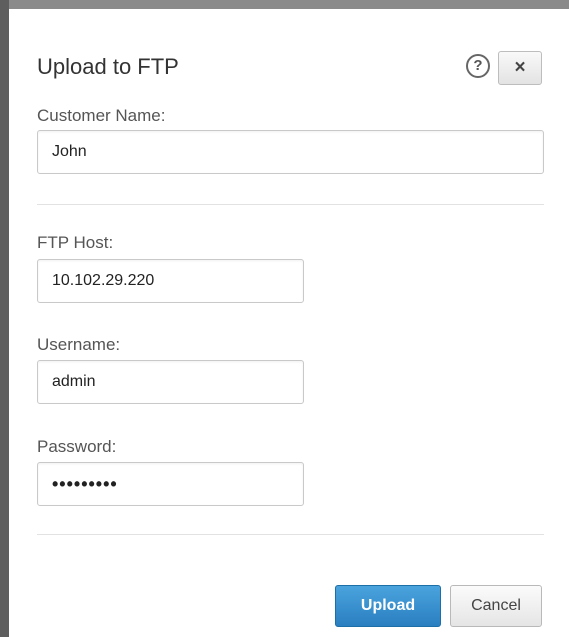 The image size is (569, 637). What do you see at coordinates (284, 4) in the screenshot?
I see `background-window-edge-top` at bounding box center [284, 4].